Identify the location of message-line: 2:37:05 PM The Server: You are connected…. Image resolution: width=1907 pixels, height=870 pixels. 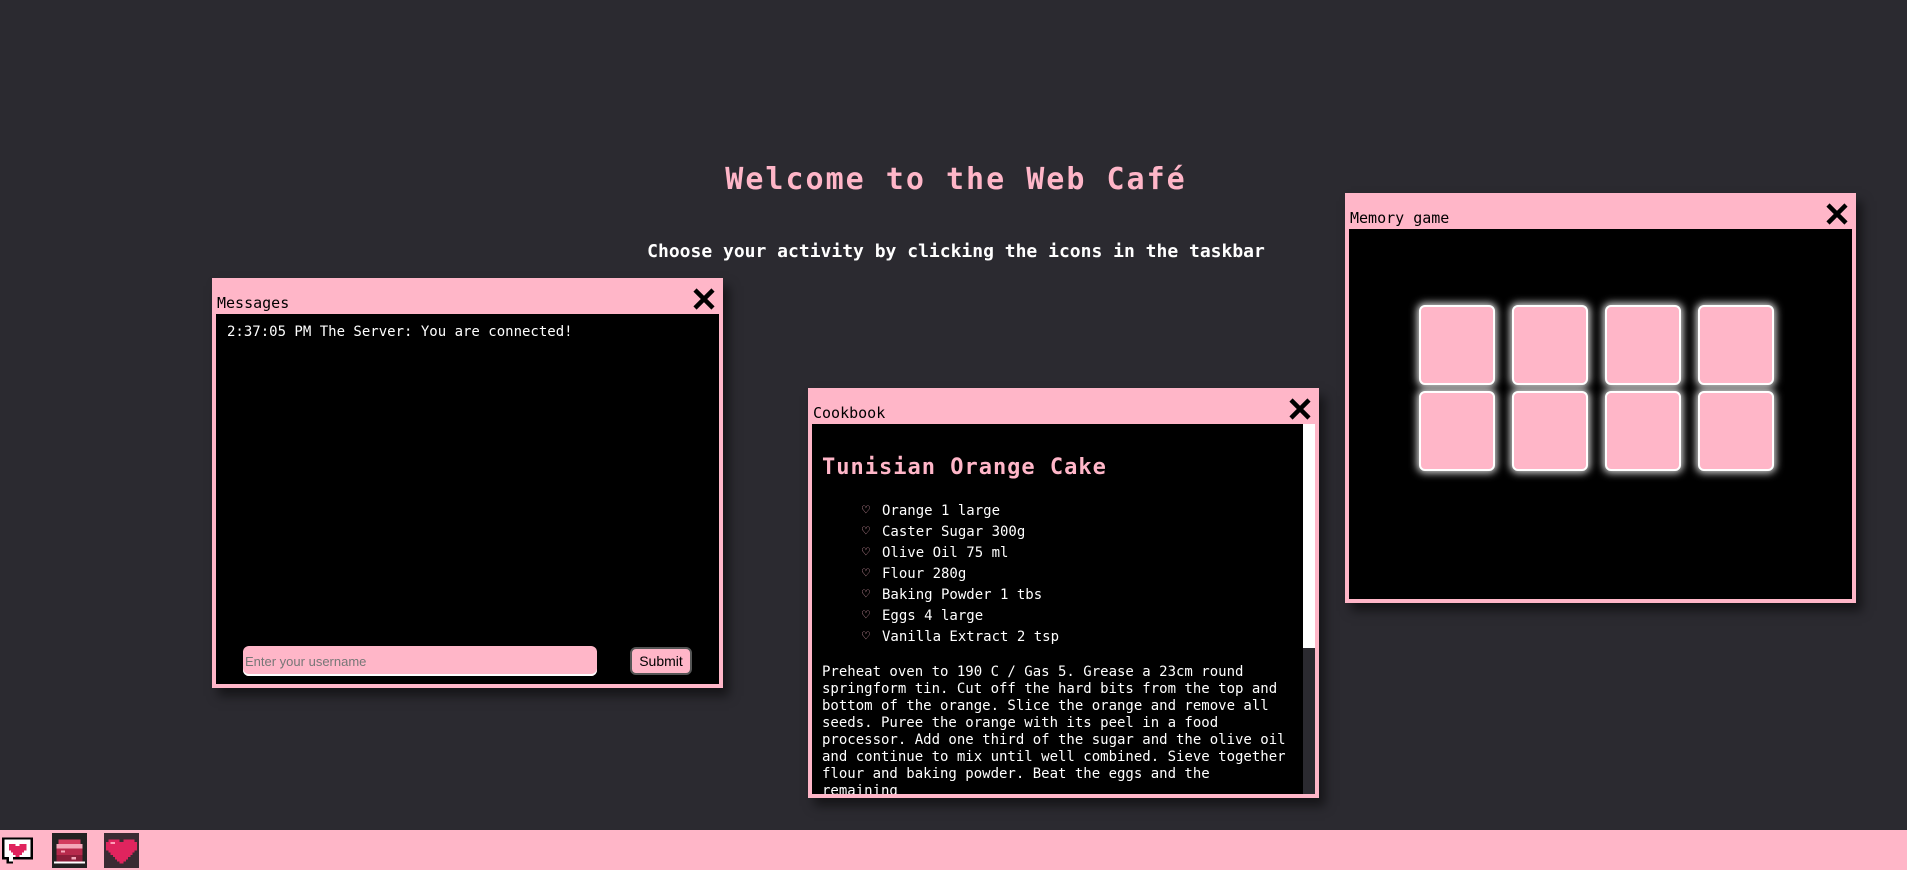
(400, 332).